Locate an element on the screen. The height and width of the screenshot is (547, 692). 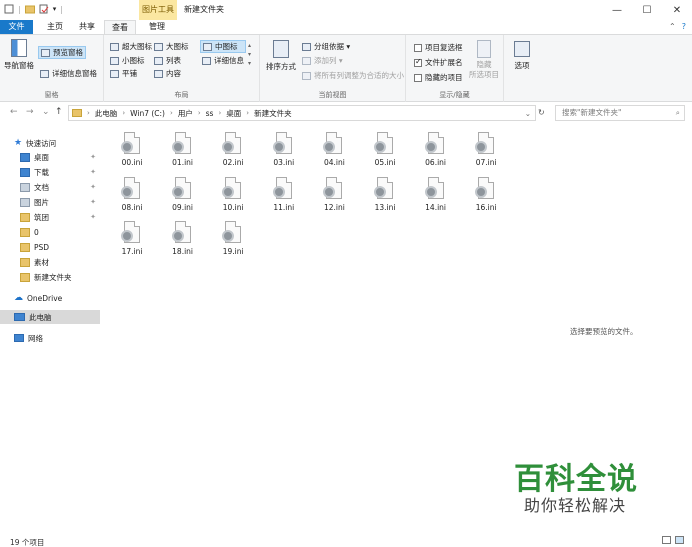
nav-item: 桌面 ✦ is located at coordinates (60, 157).